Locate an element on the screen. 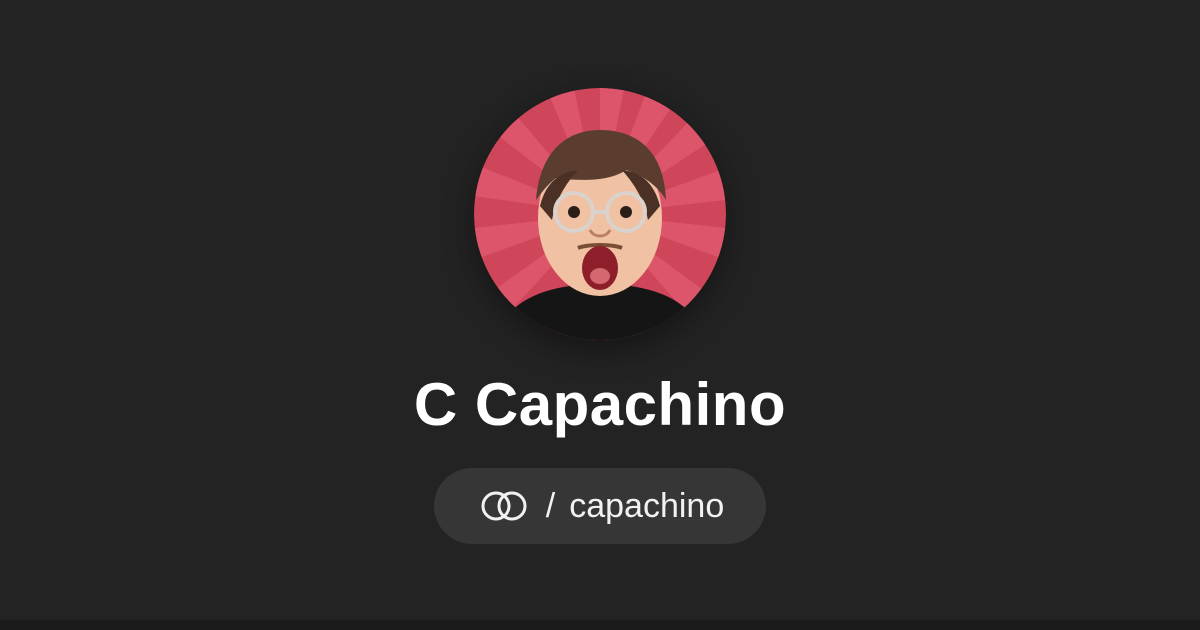  linked-rings-icon is located at coordinates (504, 506).